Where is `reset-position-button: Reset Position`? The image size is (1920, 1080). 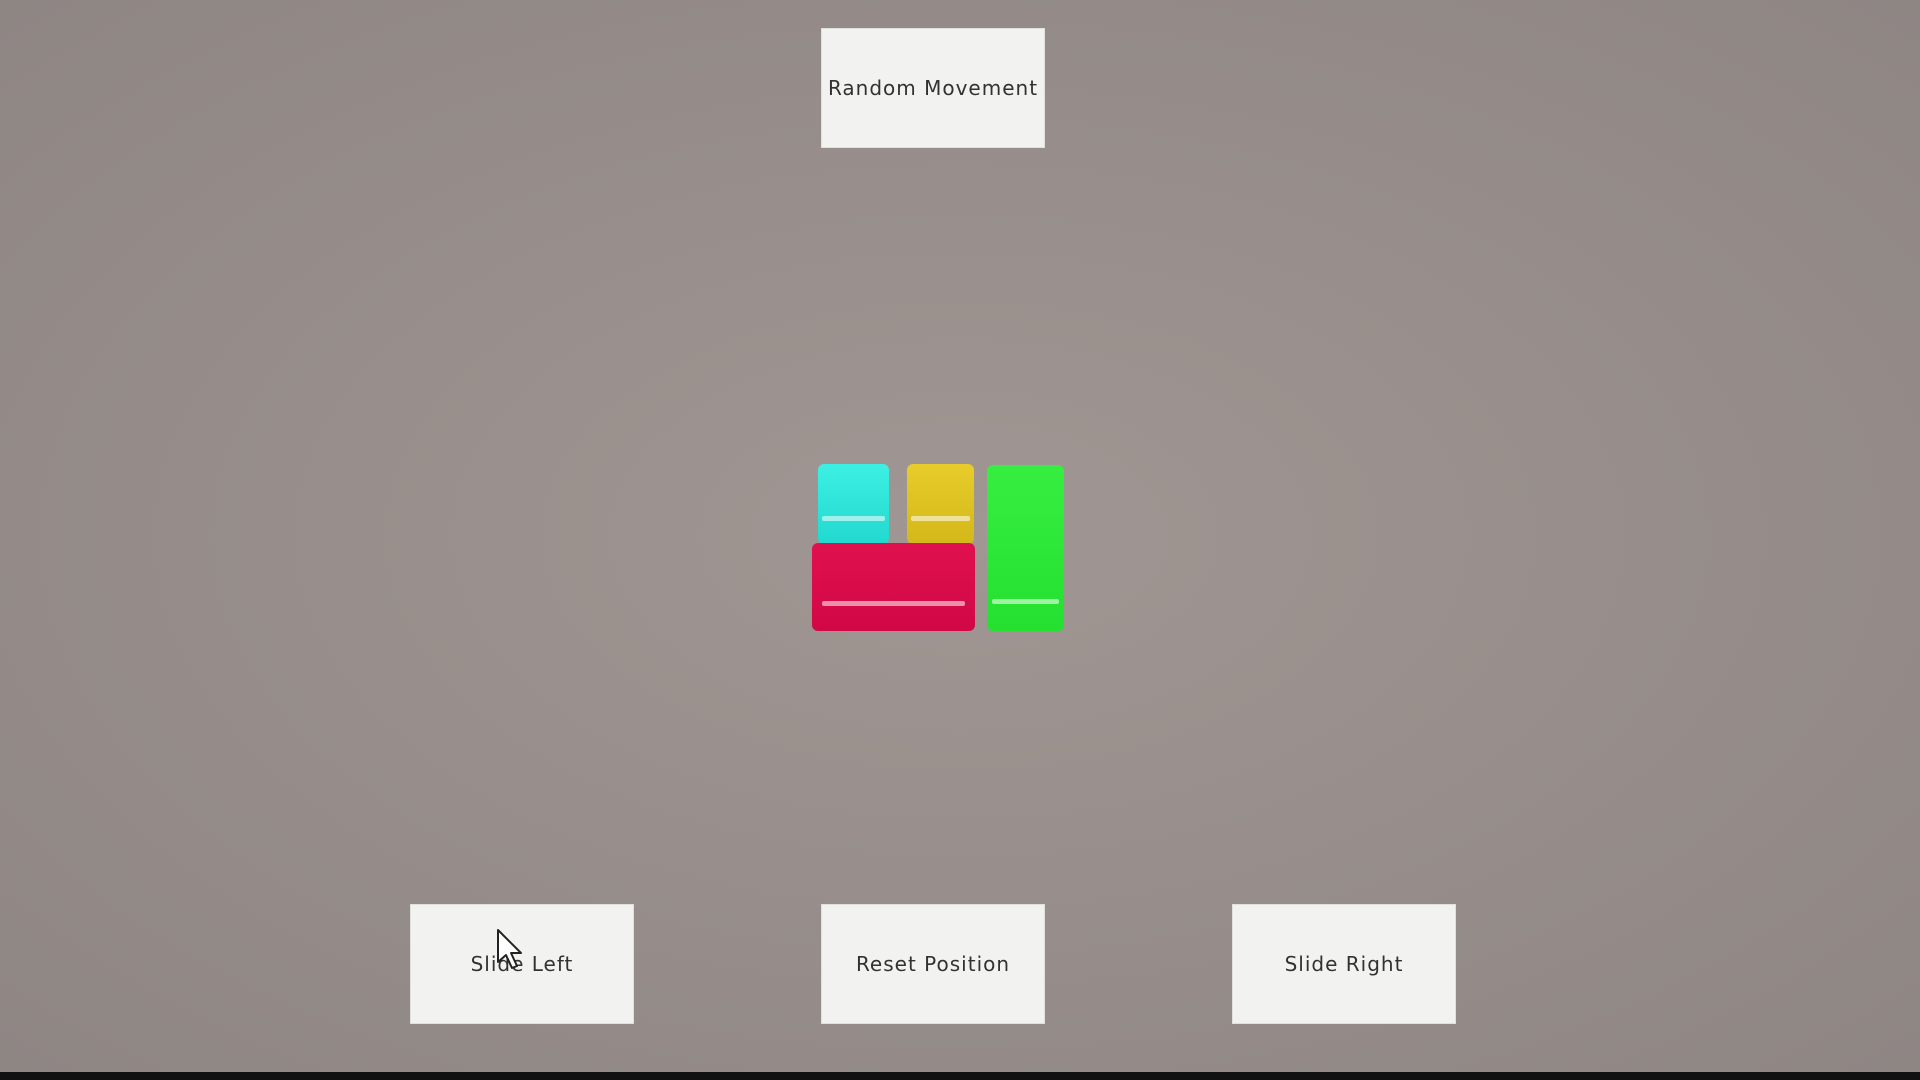 reset-position-button: Reset Position is located at coordinates (933, 964).